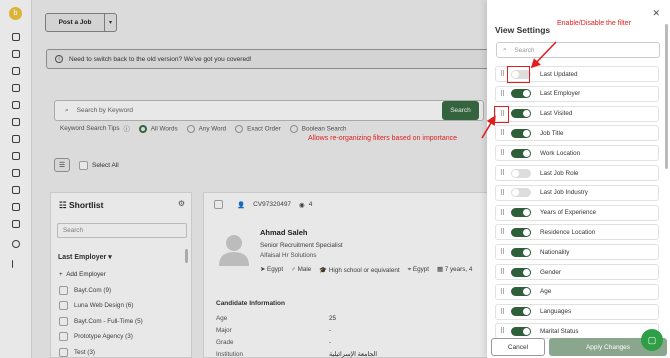 The image size is (670, 358). I want to click on annotation-arrows, so click(519, 90).